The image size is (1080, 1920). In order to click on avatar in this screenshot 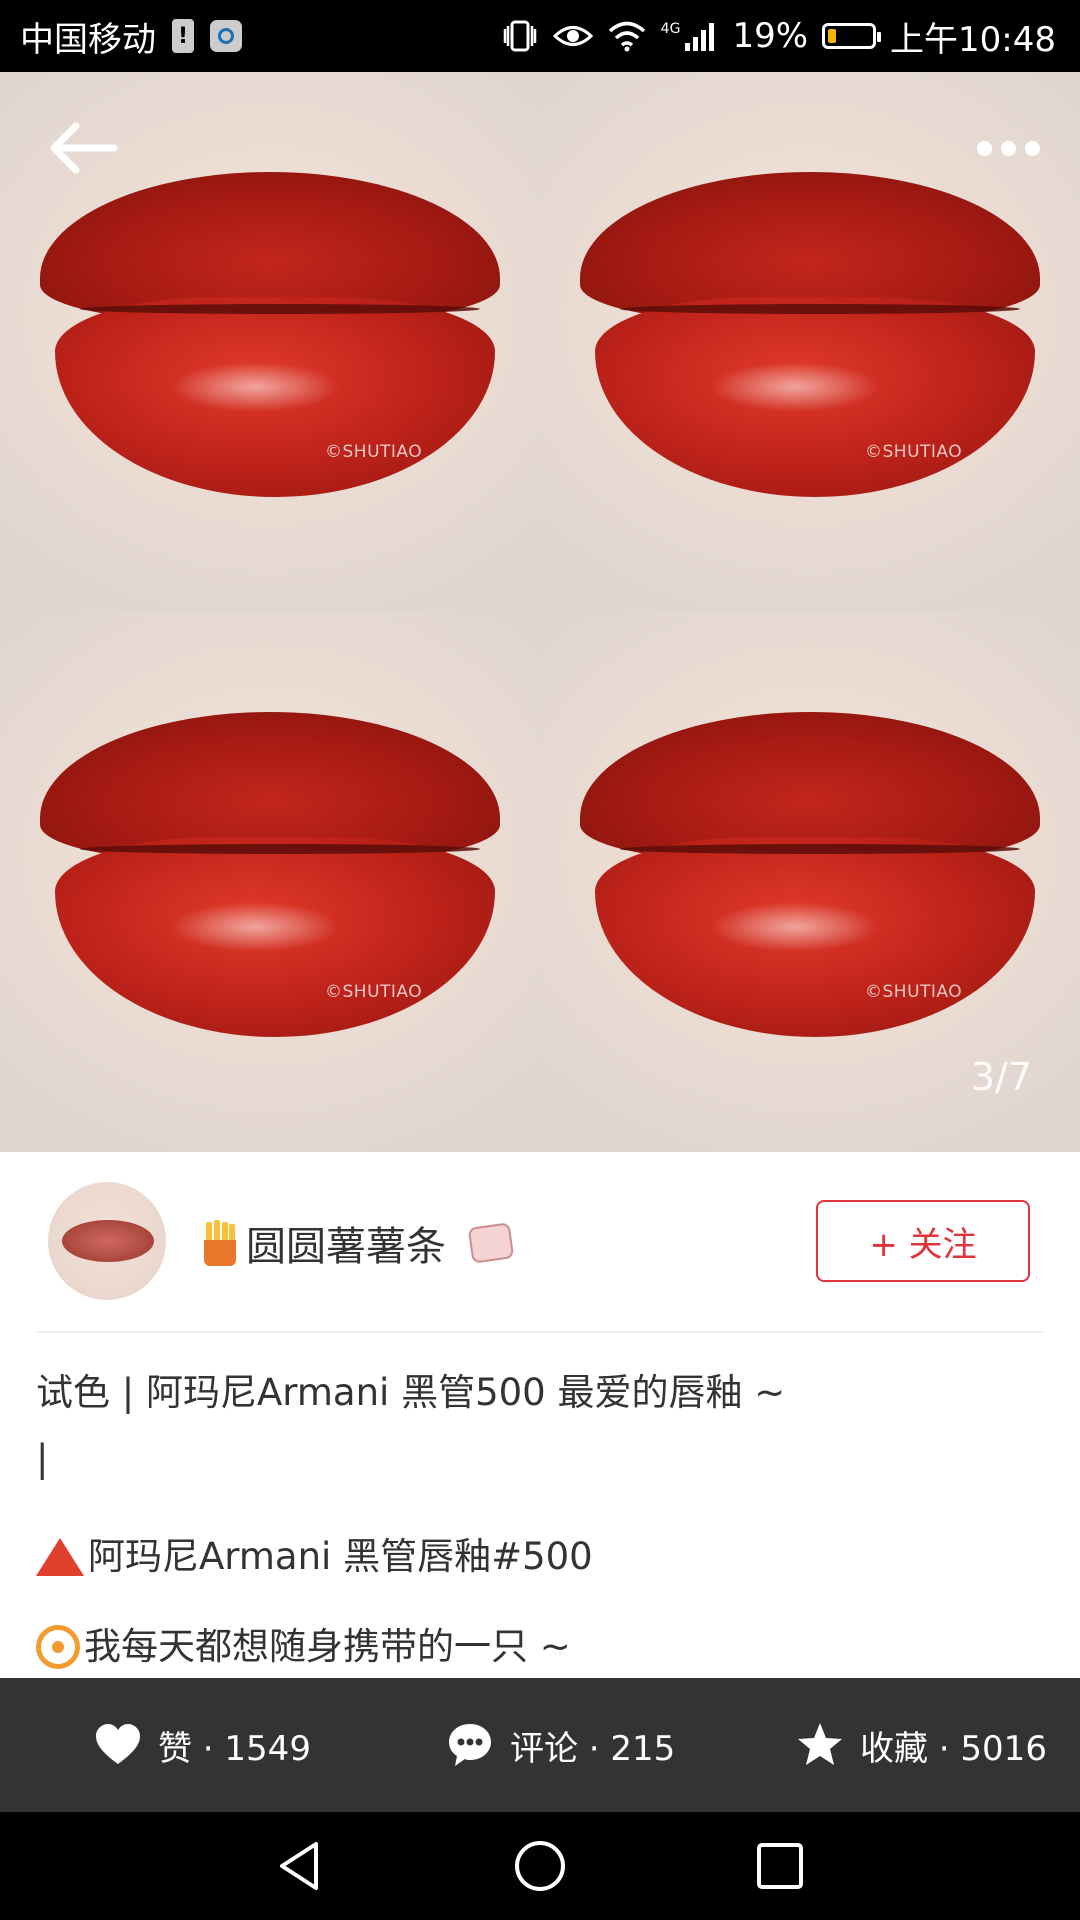, I will do `click(107, 1241)`.